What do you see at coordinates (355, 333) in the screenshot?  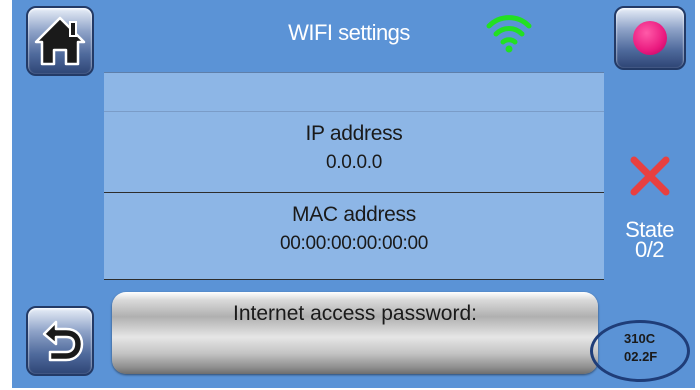 I see `internet-password-button: Internet access password:` at bounding box center [355, 333].